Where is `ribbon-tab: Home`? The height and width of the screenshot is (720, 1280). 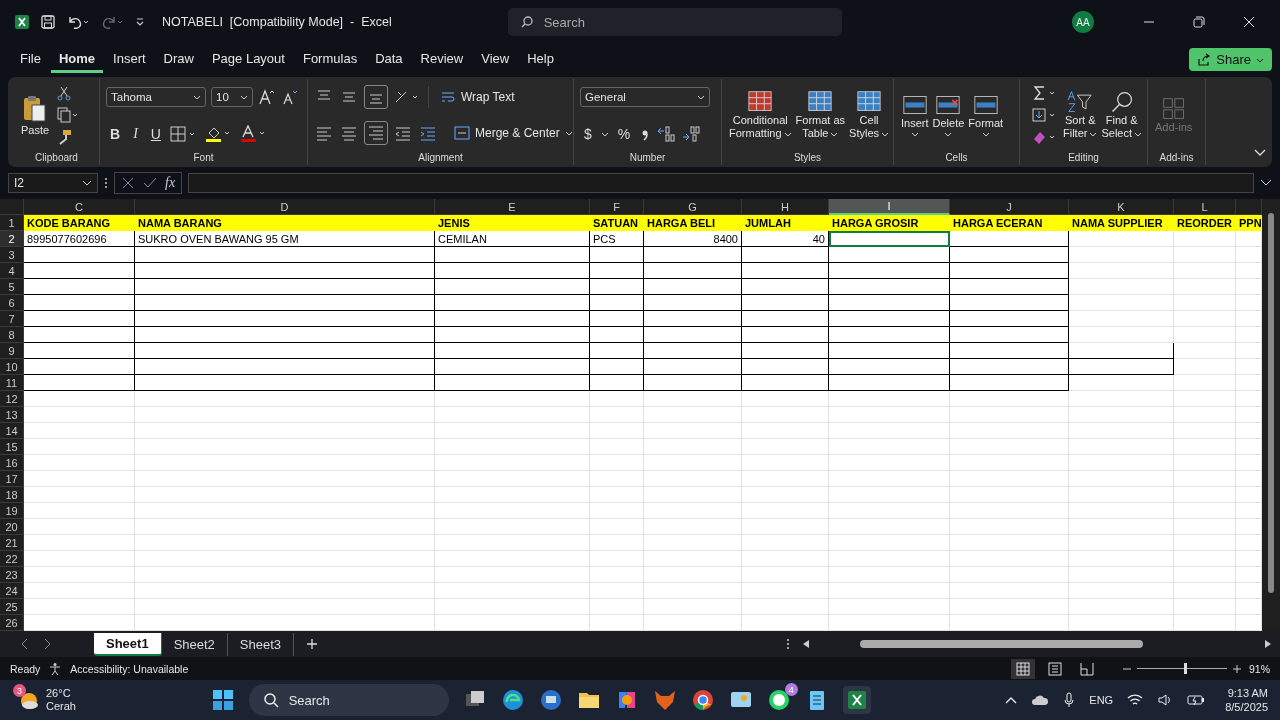
ribbon-tab: Home is located at coordinates (77, 59).